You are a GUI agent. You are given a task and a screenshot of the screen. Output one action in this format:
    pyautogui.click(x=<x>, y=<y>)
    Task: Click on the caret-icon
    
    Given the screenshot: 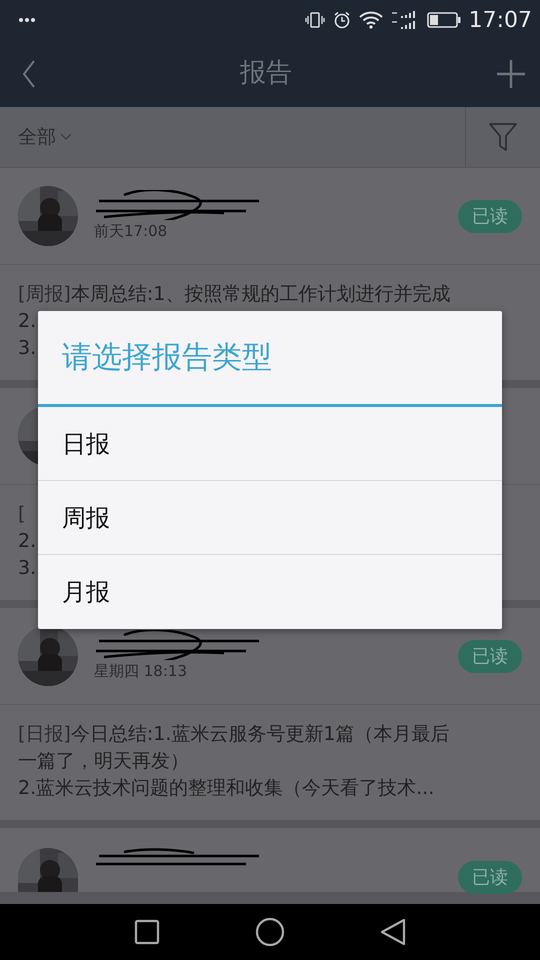 What is the action you would take?
    pyautogui.click(x=66, y=137)
    